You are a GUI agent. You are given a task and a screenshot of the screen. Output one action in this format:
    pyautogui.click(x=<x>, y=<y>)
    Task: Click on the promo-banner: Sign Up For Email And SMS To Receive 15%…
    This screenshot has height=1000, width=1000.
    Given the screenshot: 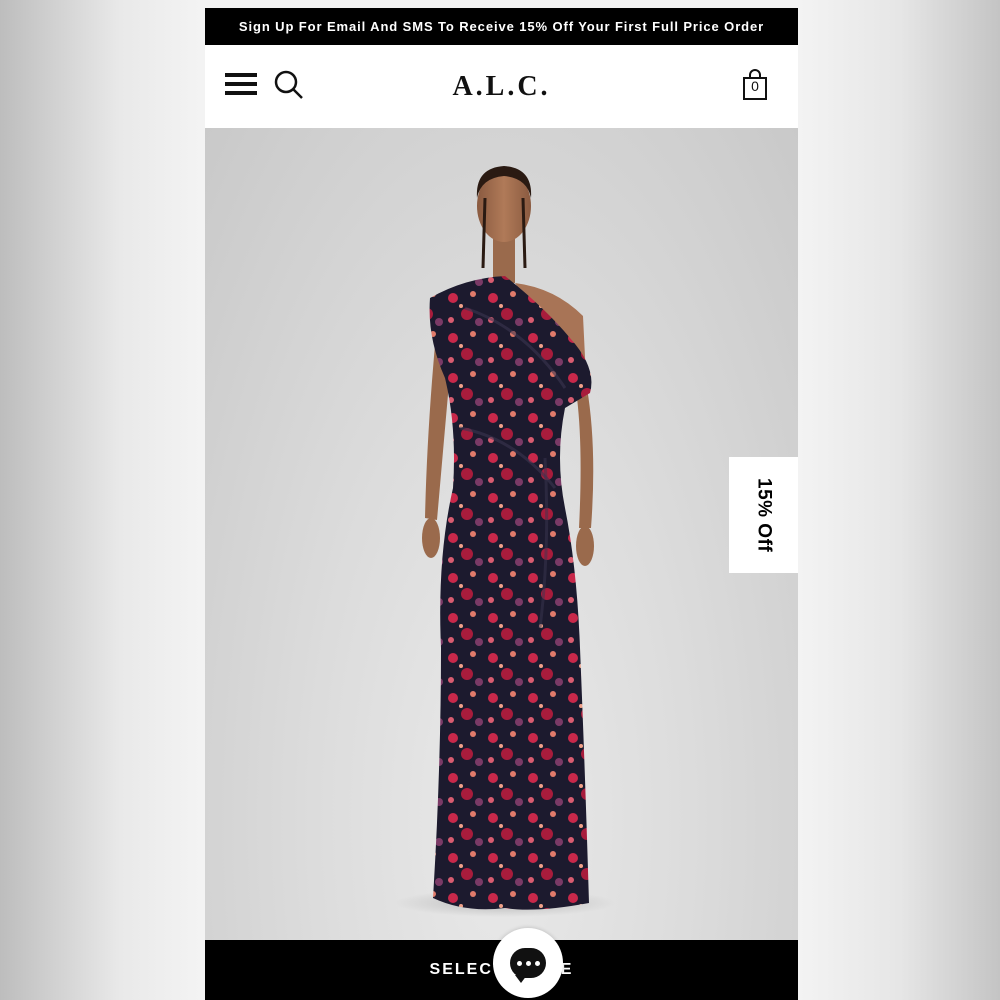 What is the action you would take?
    pyautogui.click(x=501, y=26)
    